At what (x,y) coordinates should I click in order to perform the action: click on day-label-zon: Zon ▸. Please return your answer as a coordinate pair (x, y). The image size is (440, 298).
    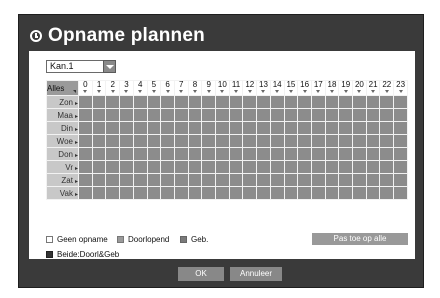
    Looking at the image, I should click on (62, 102).